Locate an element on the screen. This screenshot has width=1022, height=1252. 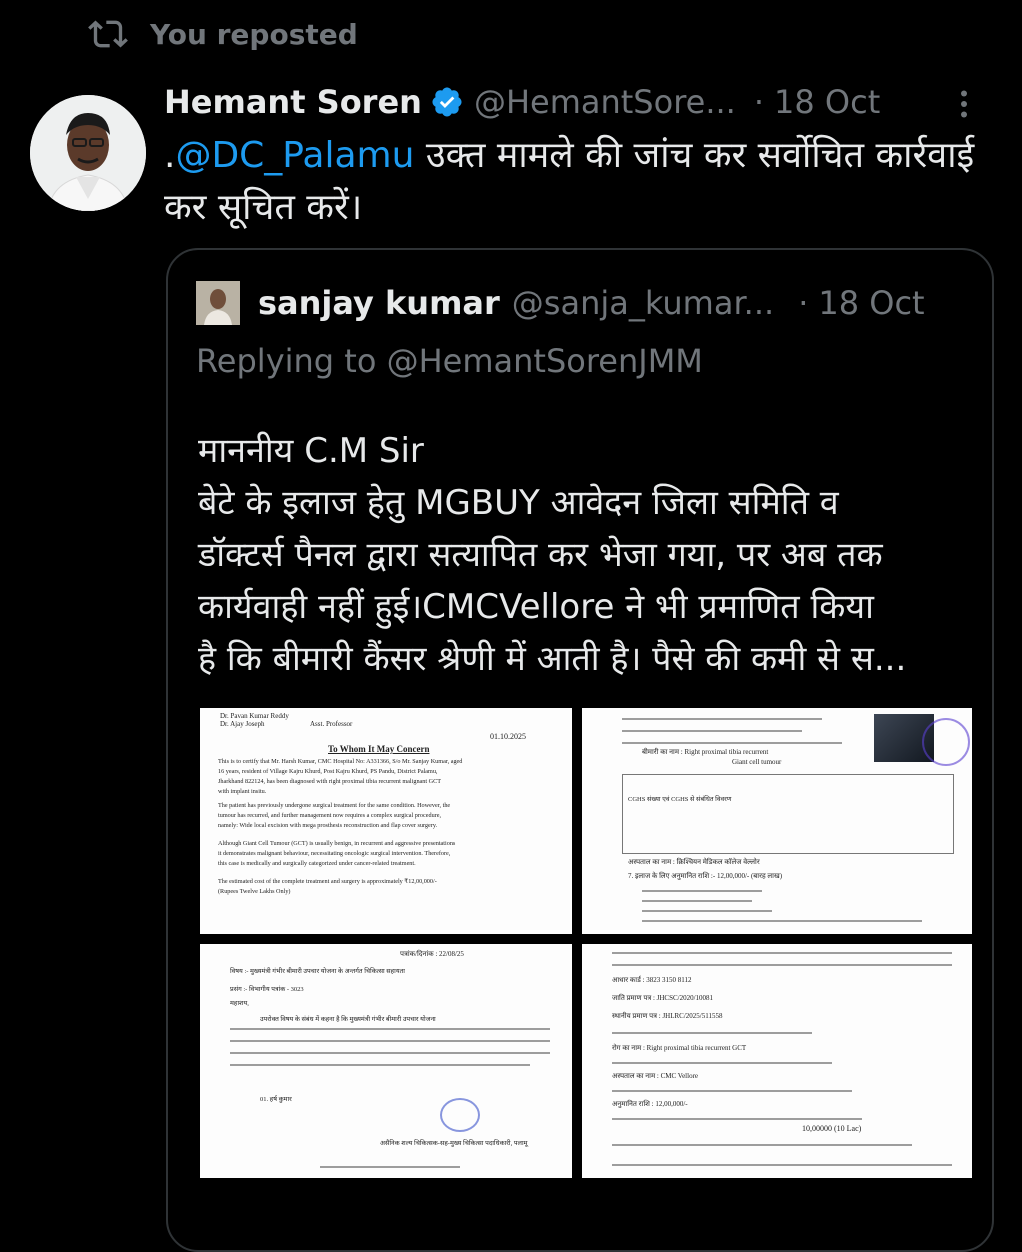
doc1-line: with implant insitu. is located at coordinates (242, 791).